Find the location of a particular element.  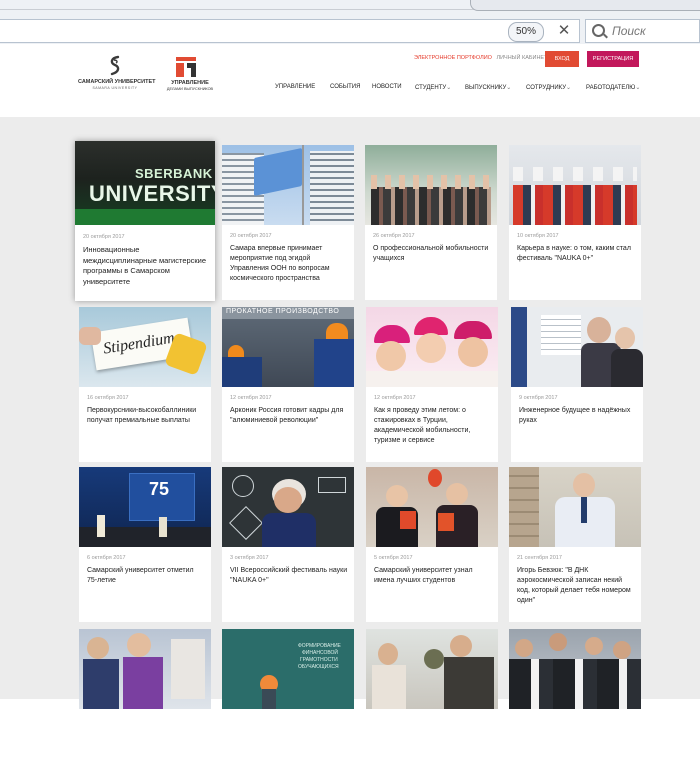

top-links: ЭЛЕКТРОННОЕ ПОРТФОЛИО ЛИЧНЫЙ КАБИНЕТ is located at coordinates (480, 58).